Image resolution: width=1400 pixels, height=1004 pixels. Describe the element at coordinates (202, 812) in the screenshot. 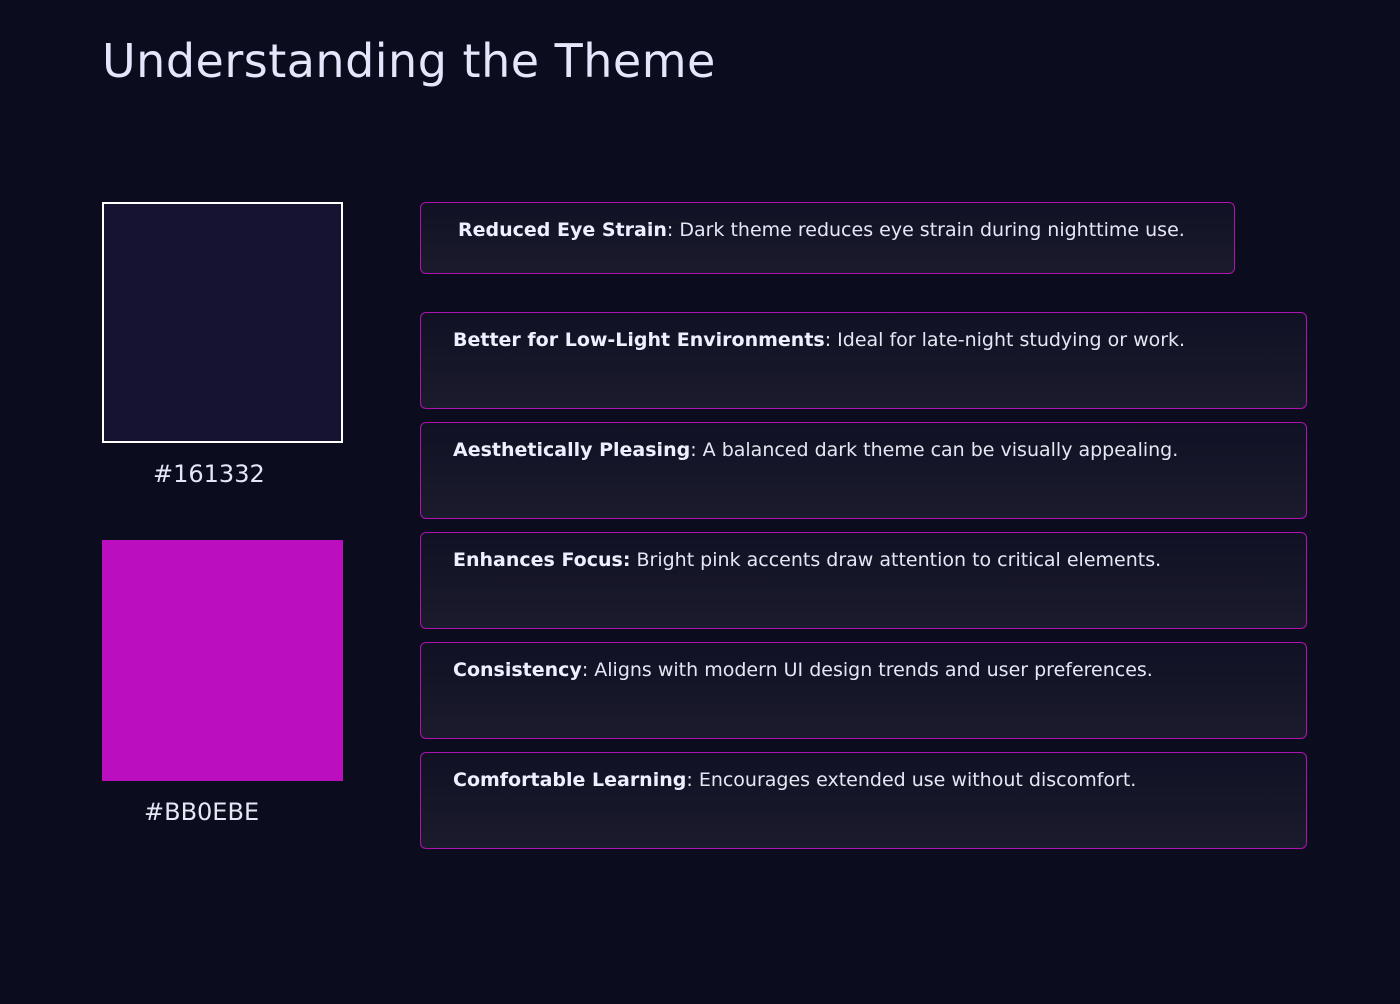

I see `color-hex-label-pink: #BB0EBE` at that location.